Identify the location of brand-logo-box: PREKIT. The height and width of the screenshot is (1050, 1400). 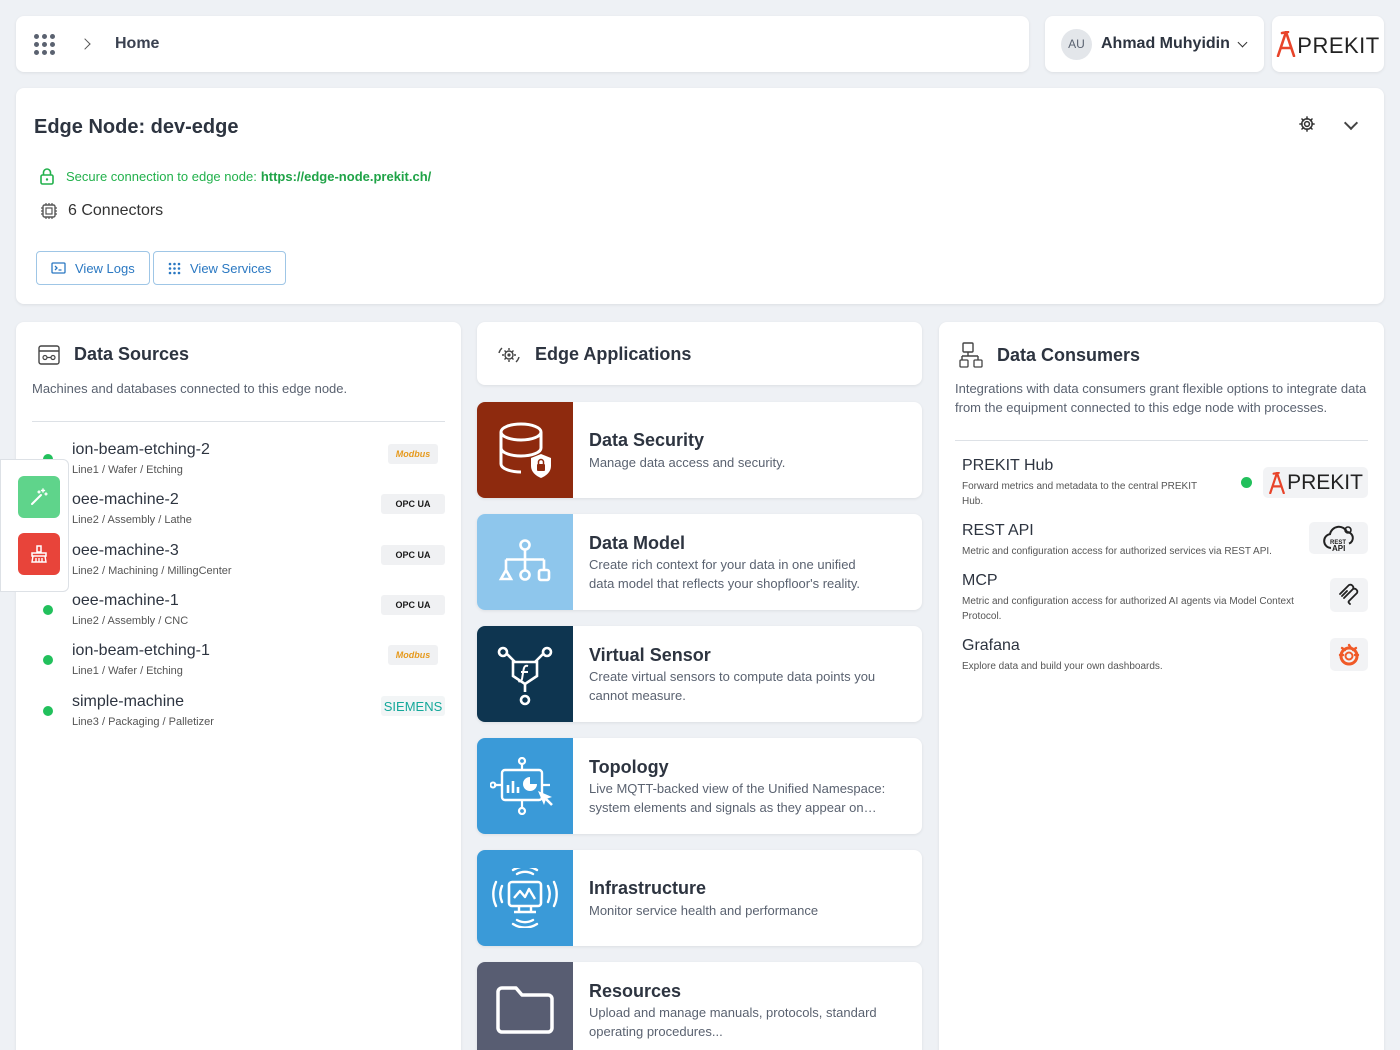
(1328, 44).